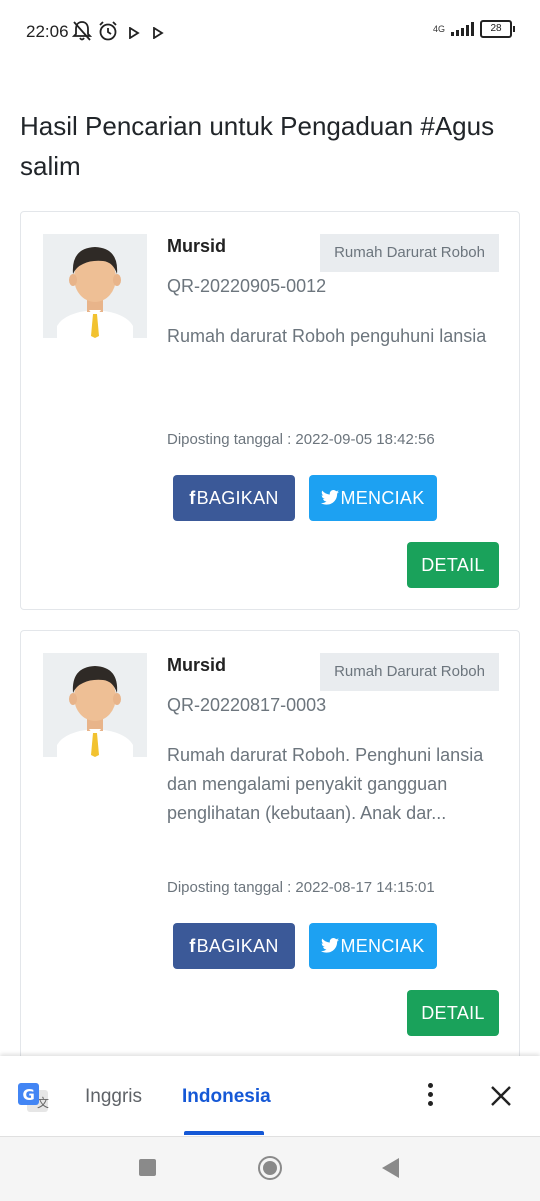 The width and height of the screenshot is (540, 1201). I want to click on battery-icon: 28, so click(497, 29).